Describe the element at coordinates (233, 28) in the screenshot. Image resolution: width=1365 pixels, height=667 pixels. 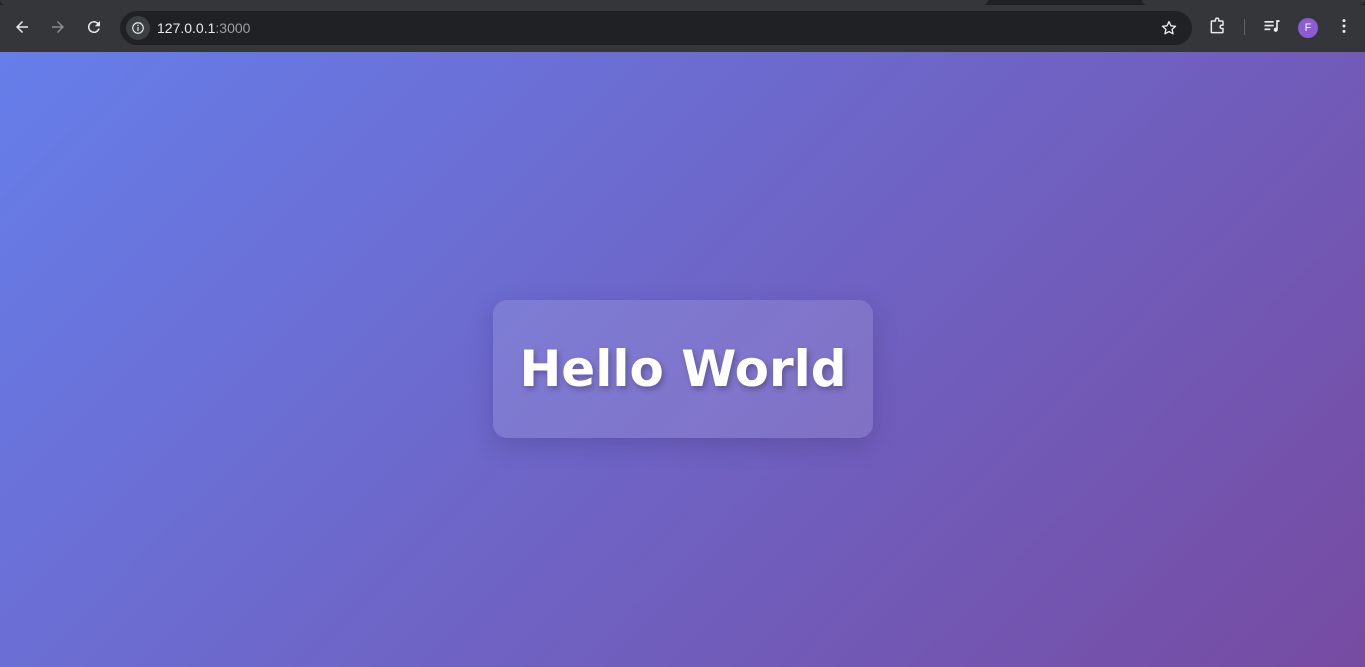
I see `url-port: :3000` at that location.